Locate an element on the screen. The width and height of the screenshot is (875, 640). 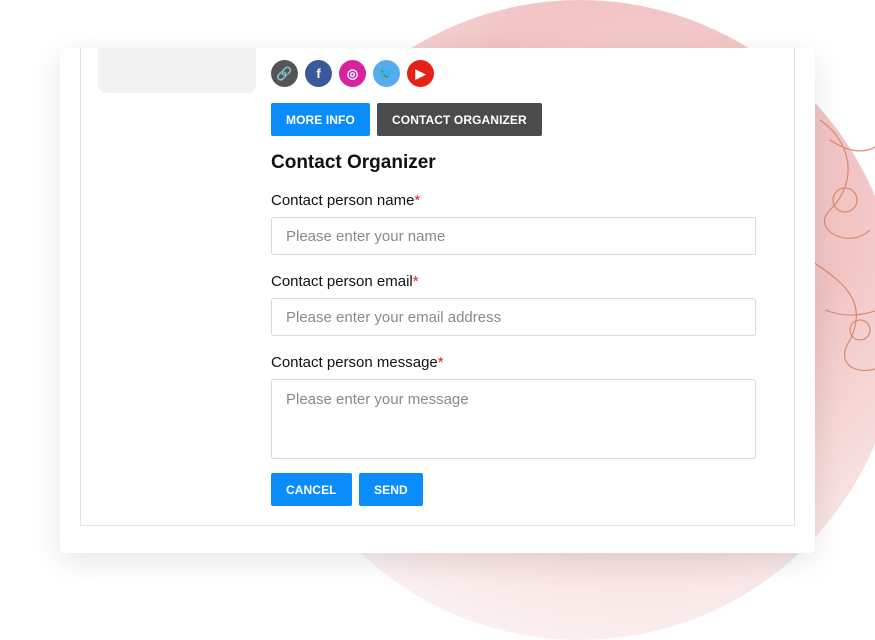
instagram-icon: ◎ is located at coordinates (352, 73).